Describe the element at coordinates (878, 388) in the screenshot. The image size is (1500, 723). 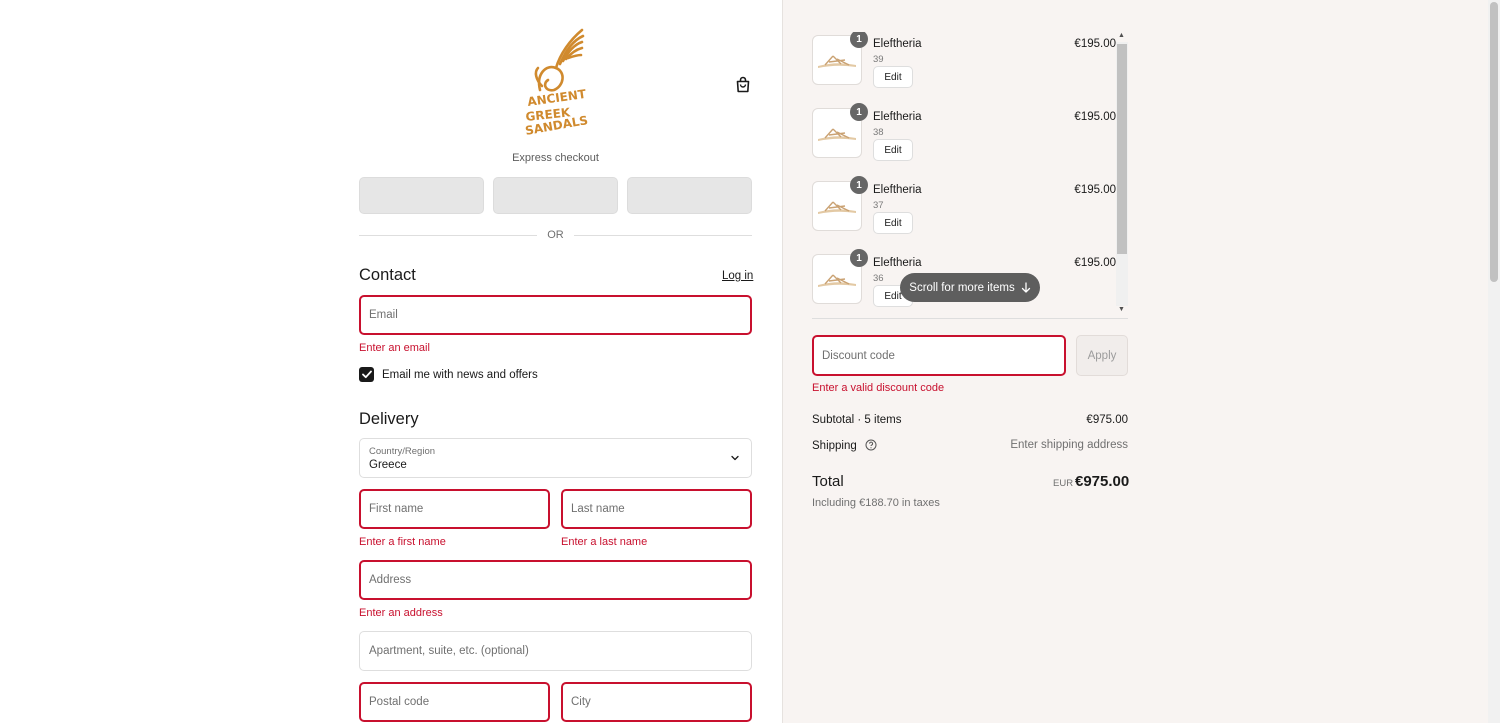
I see `discount-error: Enter a valid discount code` at that location.